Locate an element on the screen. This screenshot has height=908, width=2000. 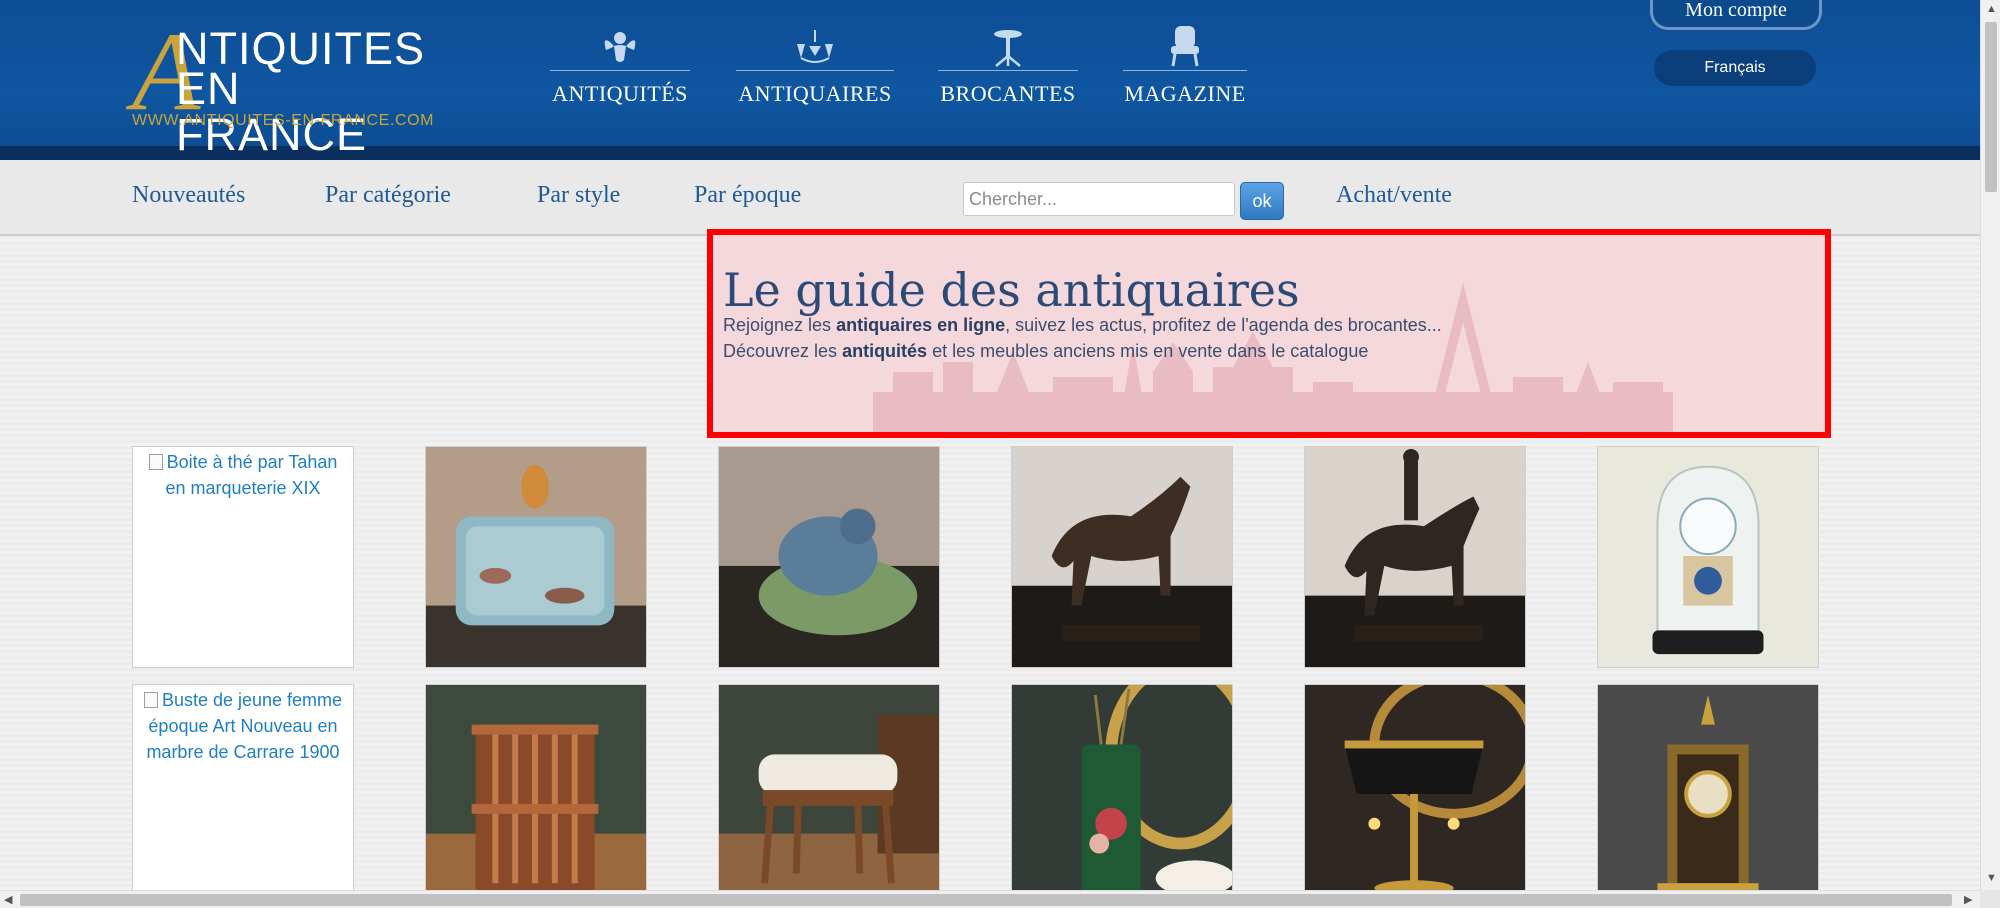
product-card-bronze-rider is located at coordinates (1415, 557).